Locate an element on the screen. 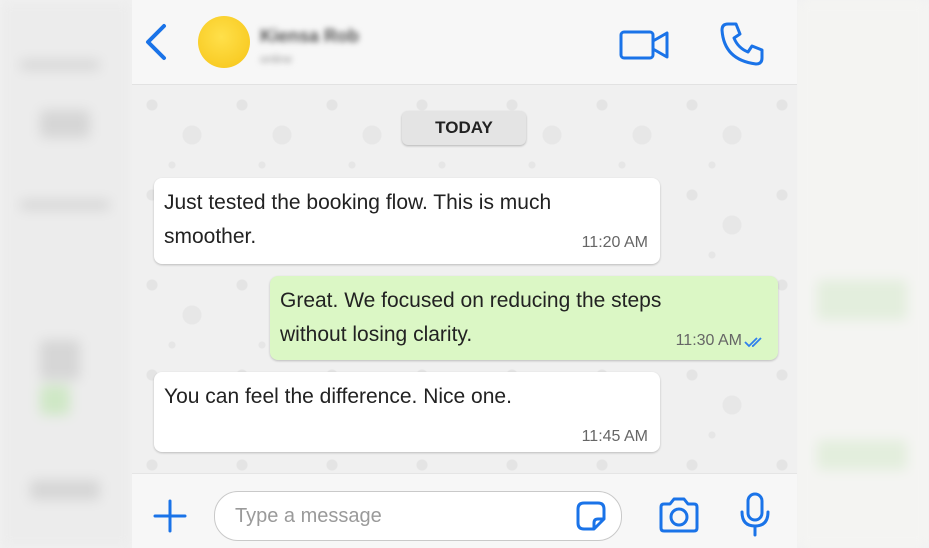 This screenshot has height=548, width=929. video-camera-icon is located at coordinates (644, 45).